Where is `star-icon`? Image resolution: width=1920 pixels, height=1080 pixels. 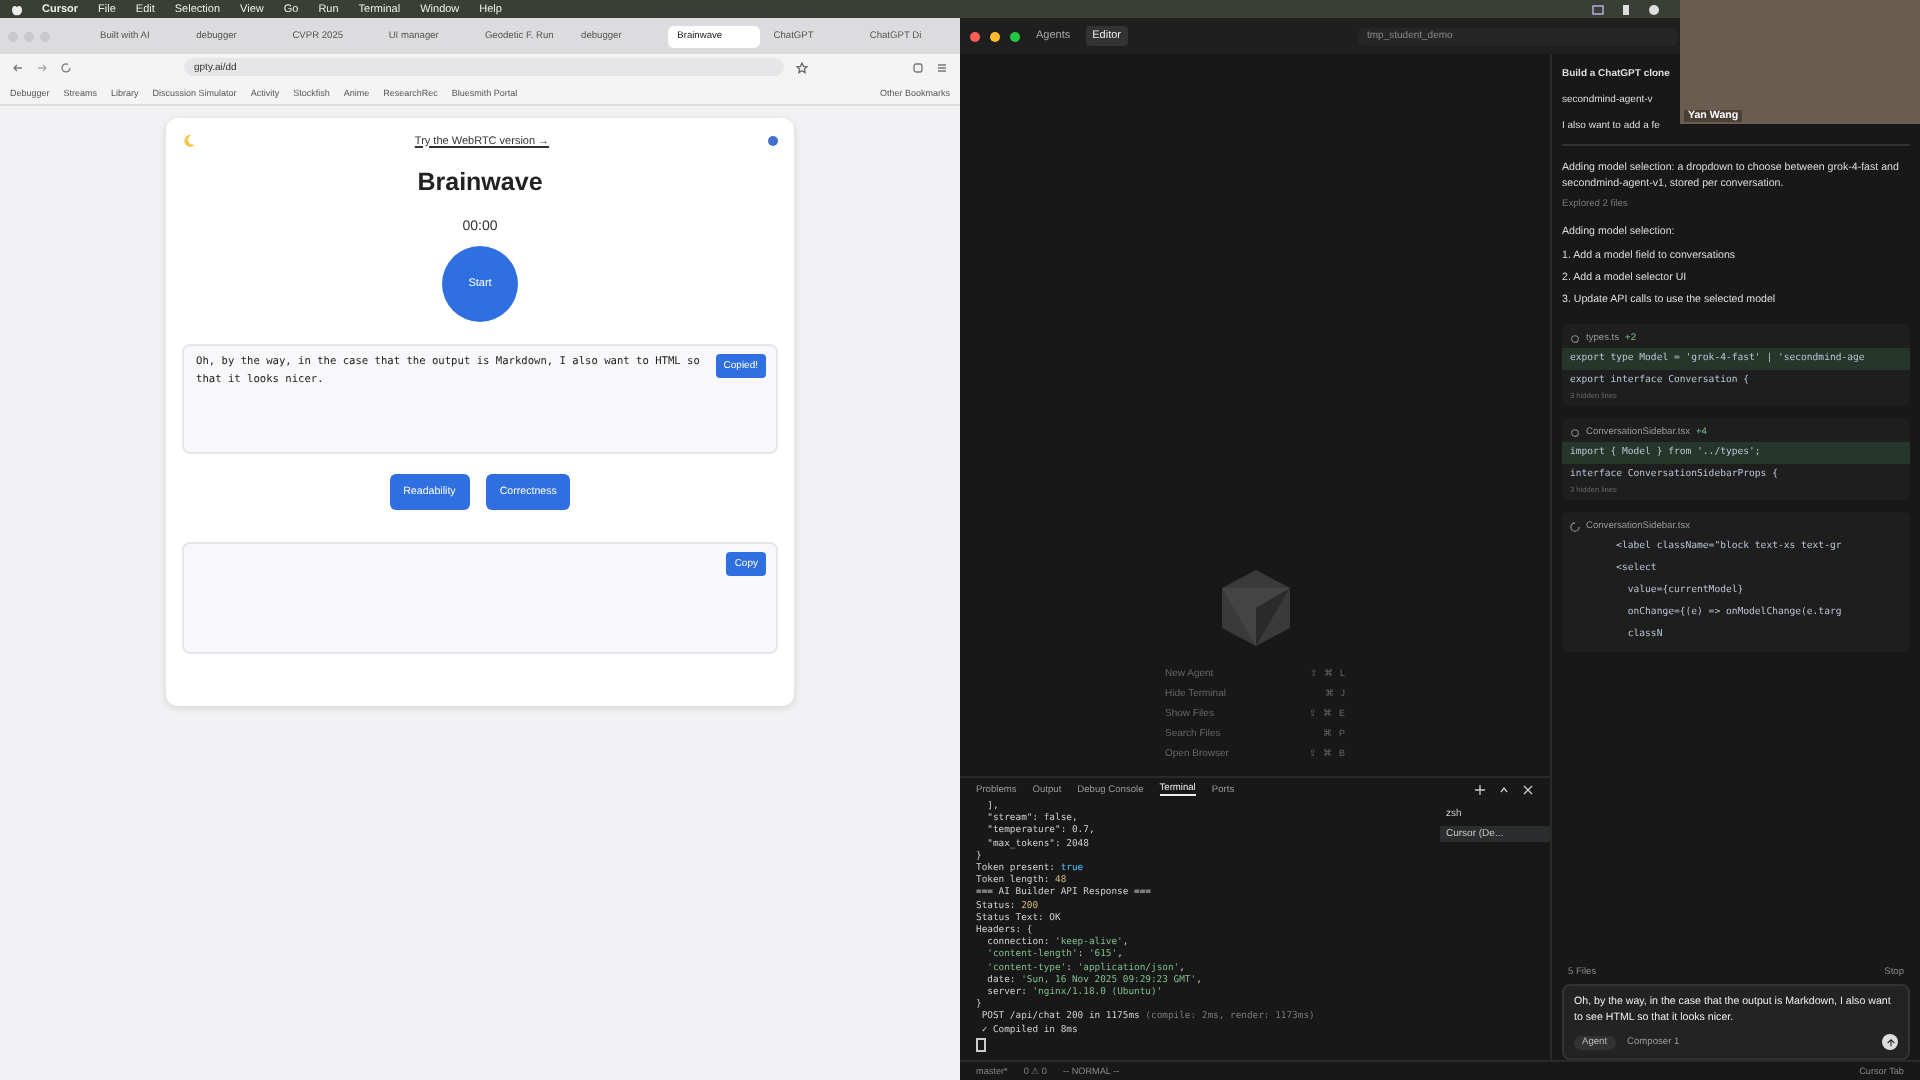 star-icon is located at coordinates (802, 67).